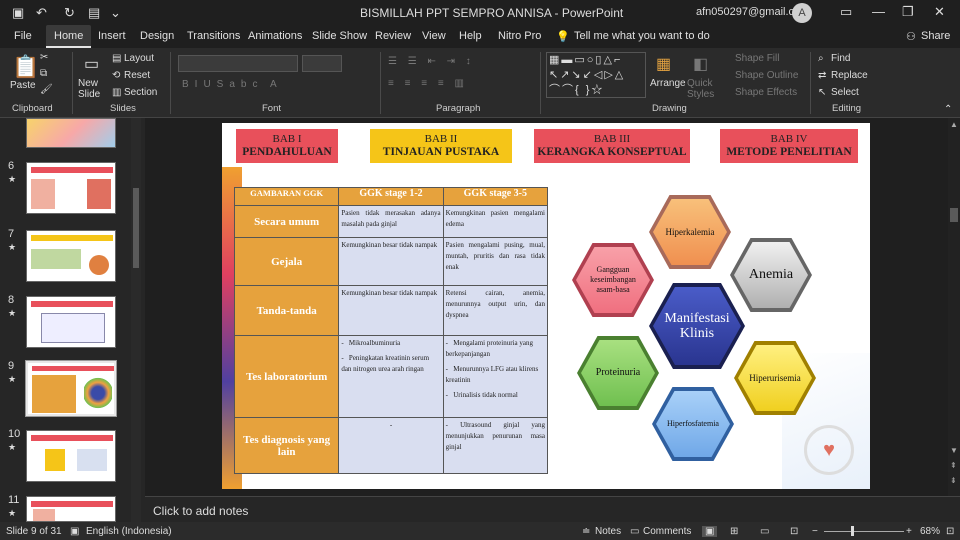 The width and height of the screenshot is (960, 540). Describe the element at coordinates (137, 75) in the screenshot. I see `reset-button: Reset` at that location.